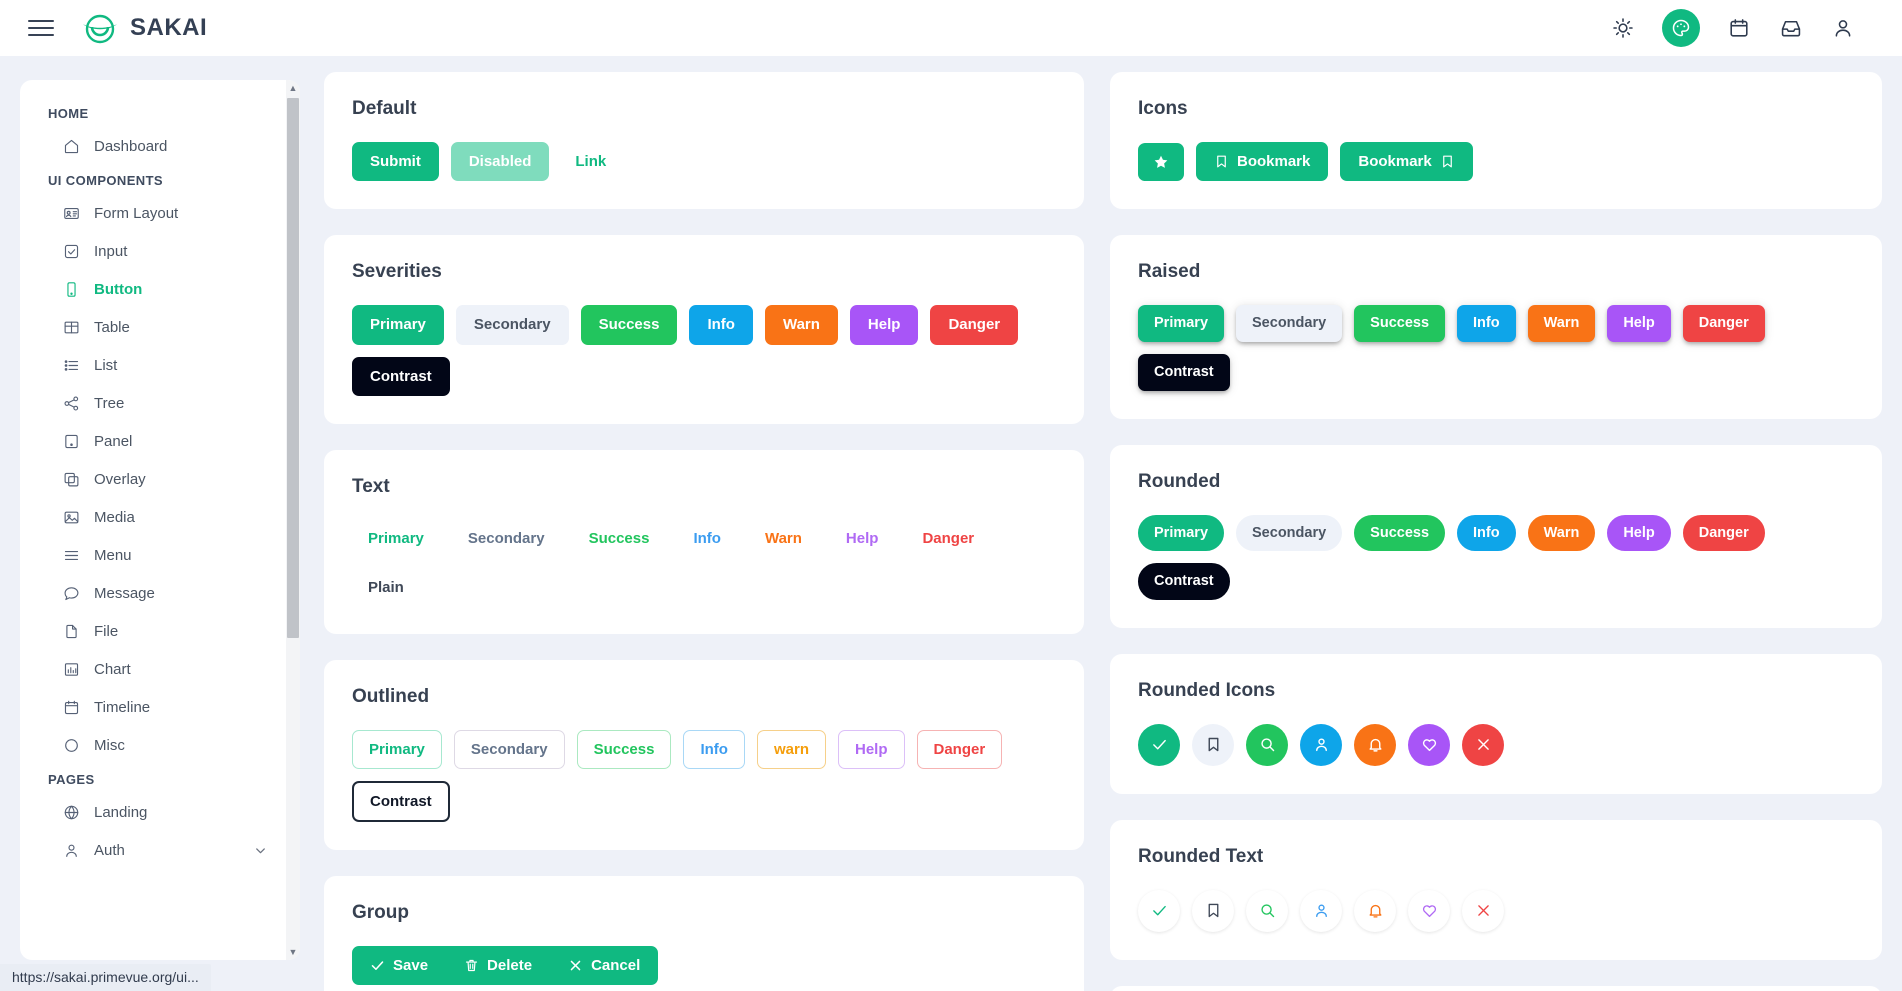 This screenshot has height=991, width=1902. I want to click on rounded-text-times-button, so click(1483, 910).